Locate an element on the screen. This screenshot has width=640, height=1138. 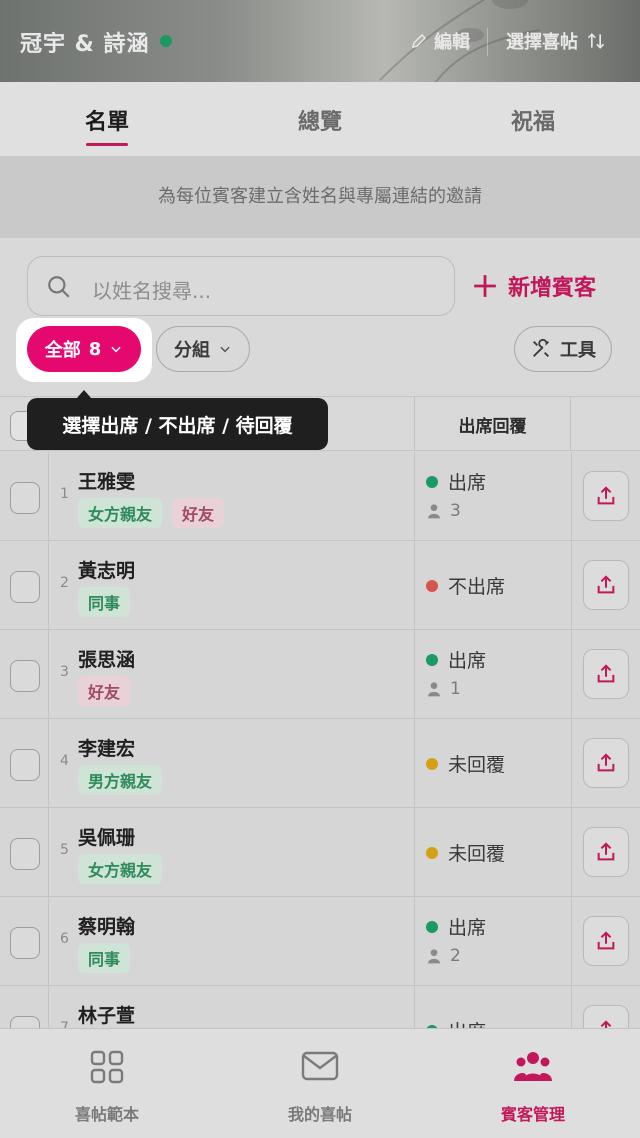
filter-group-button: 分組 is located at coordinates (203, 349).